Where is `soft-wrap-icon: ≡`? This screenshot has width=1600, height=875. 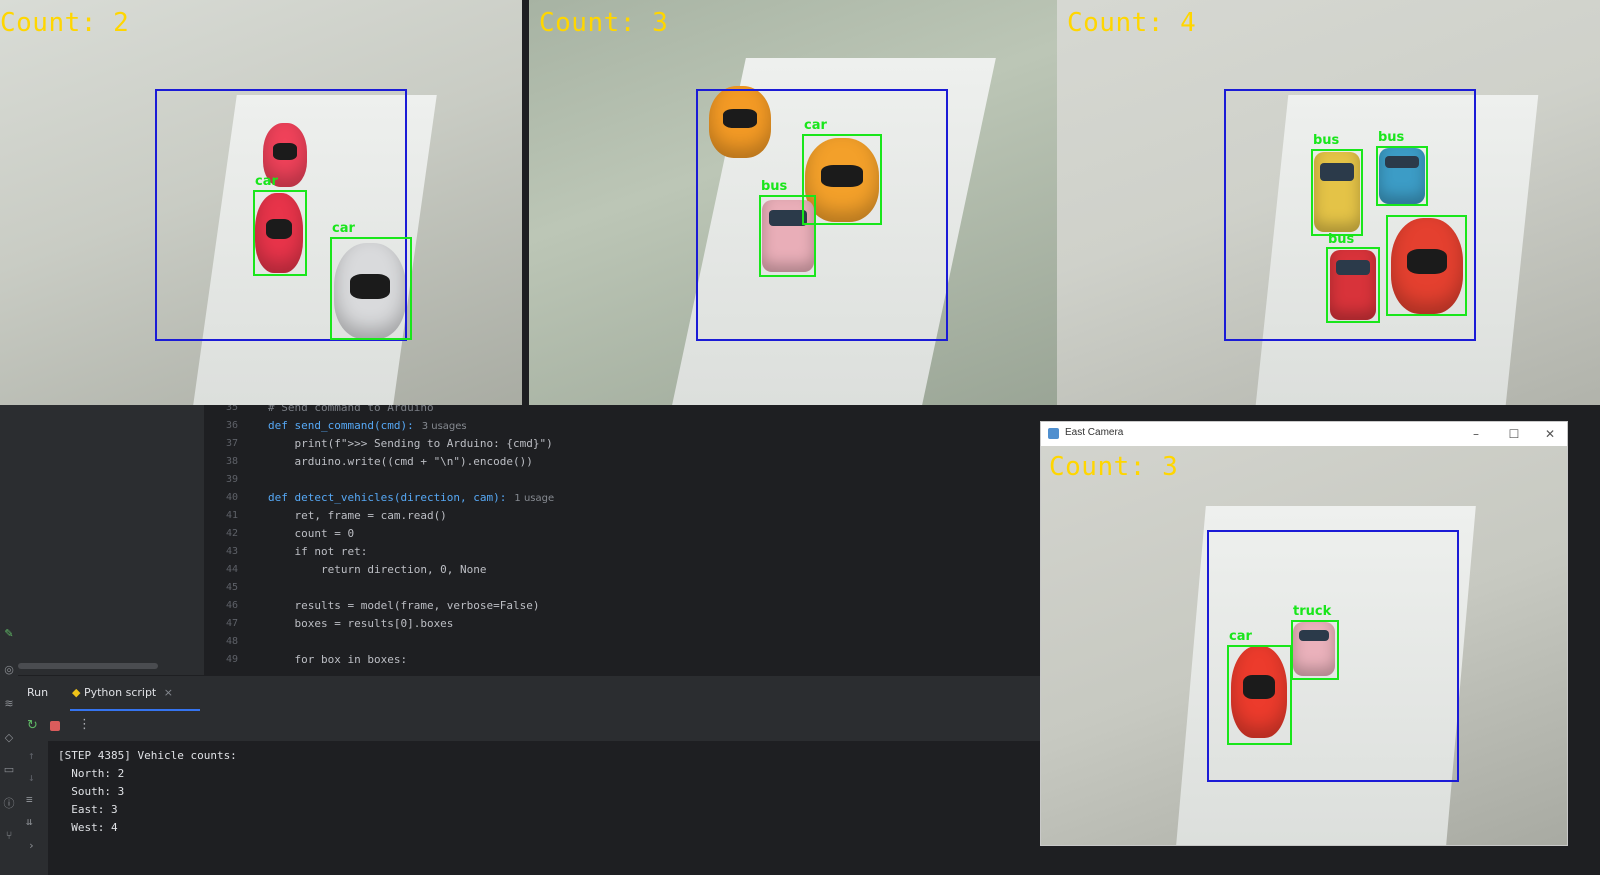 soft-wrap-icon: ≡ is located at coordinates (29, 799).